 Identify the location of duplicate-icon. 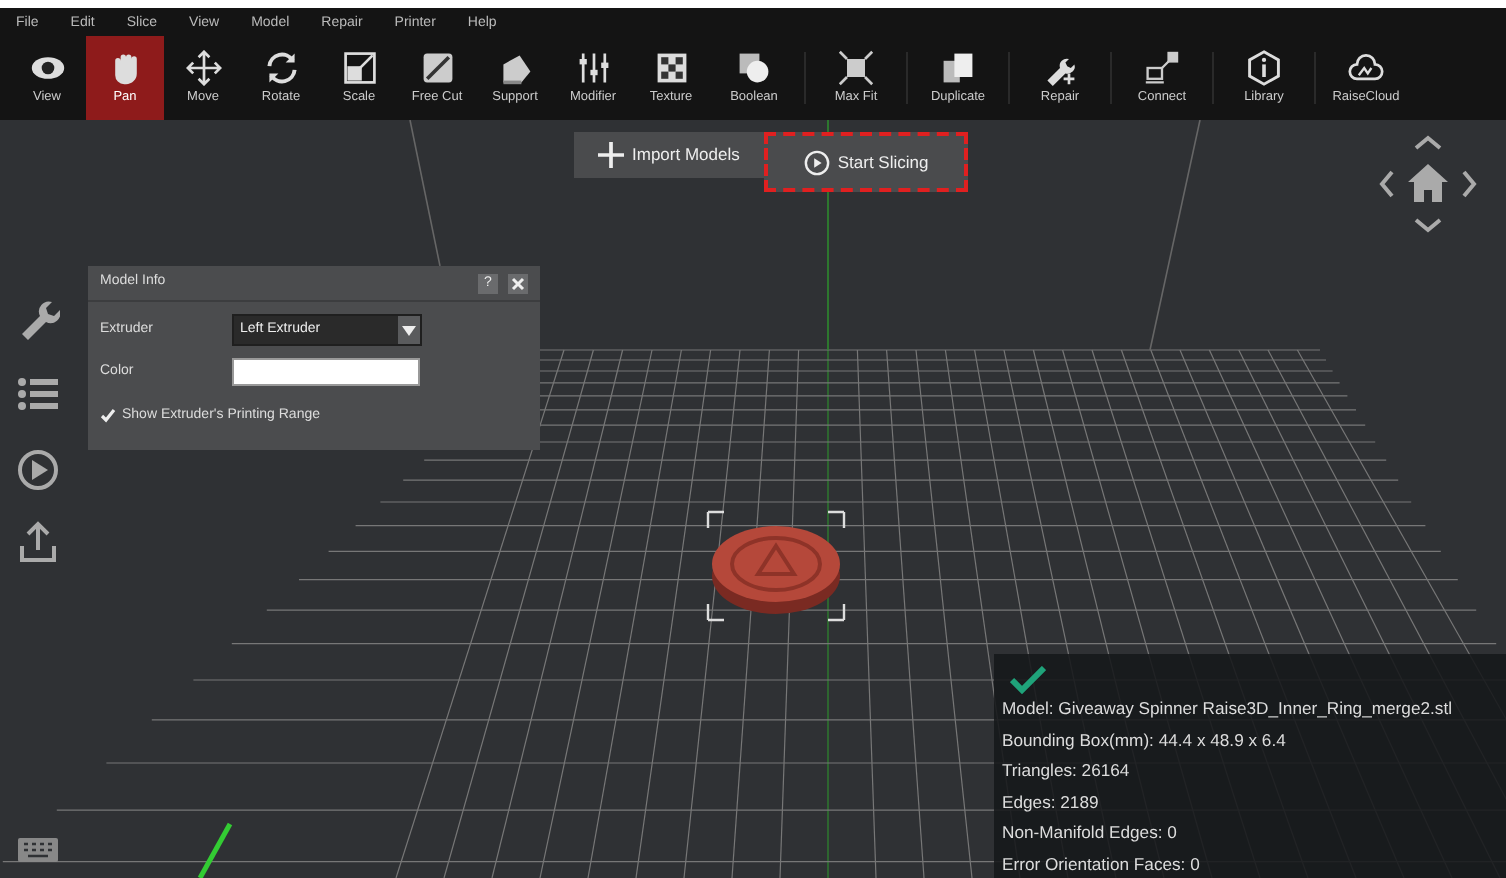
(958, 68).